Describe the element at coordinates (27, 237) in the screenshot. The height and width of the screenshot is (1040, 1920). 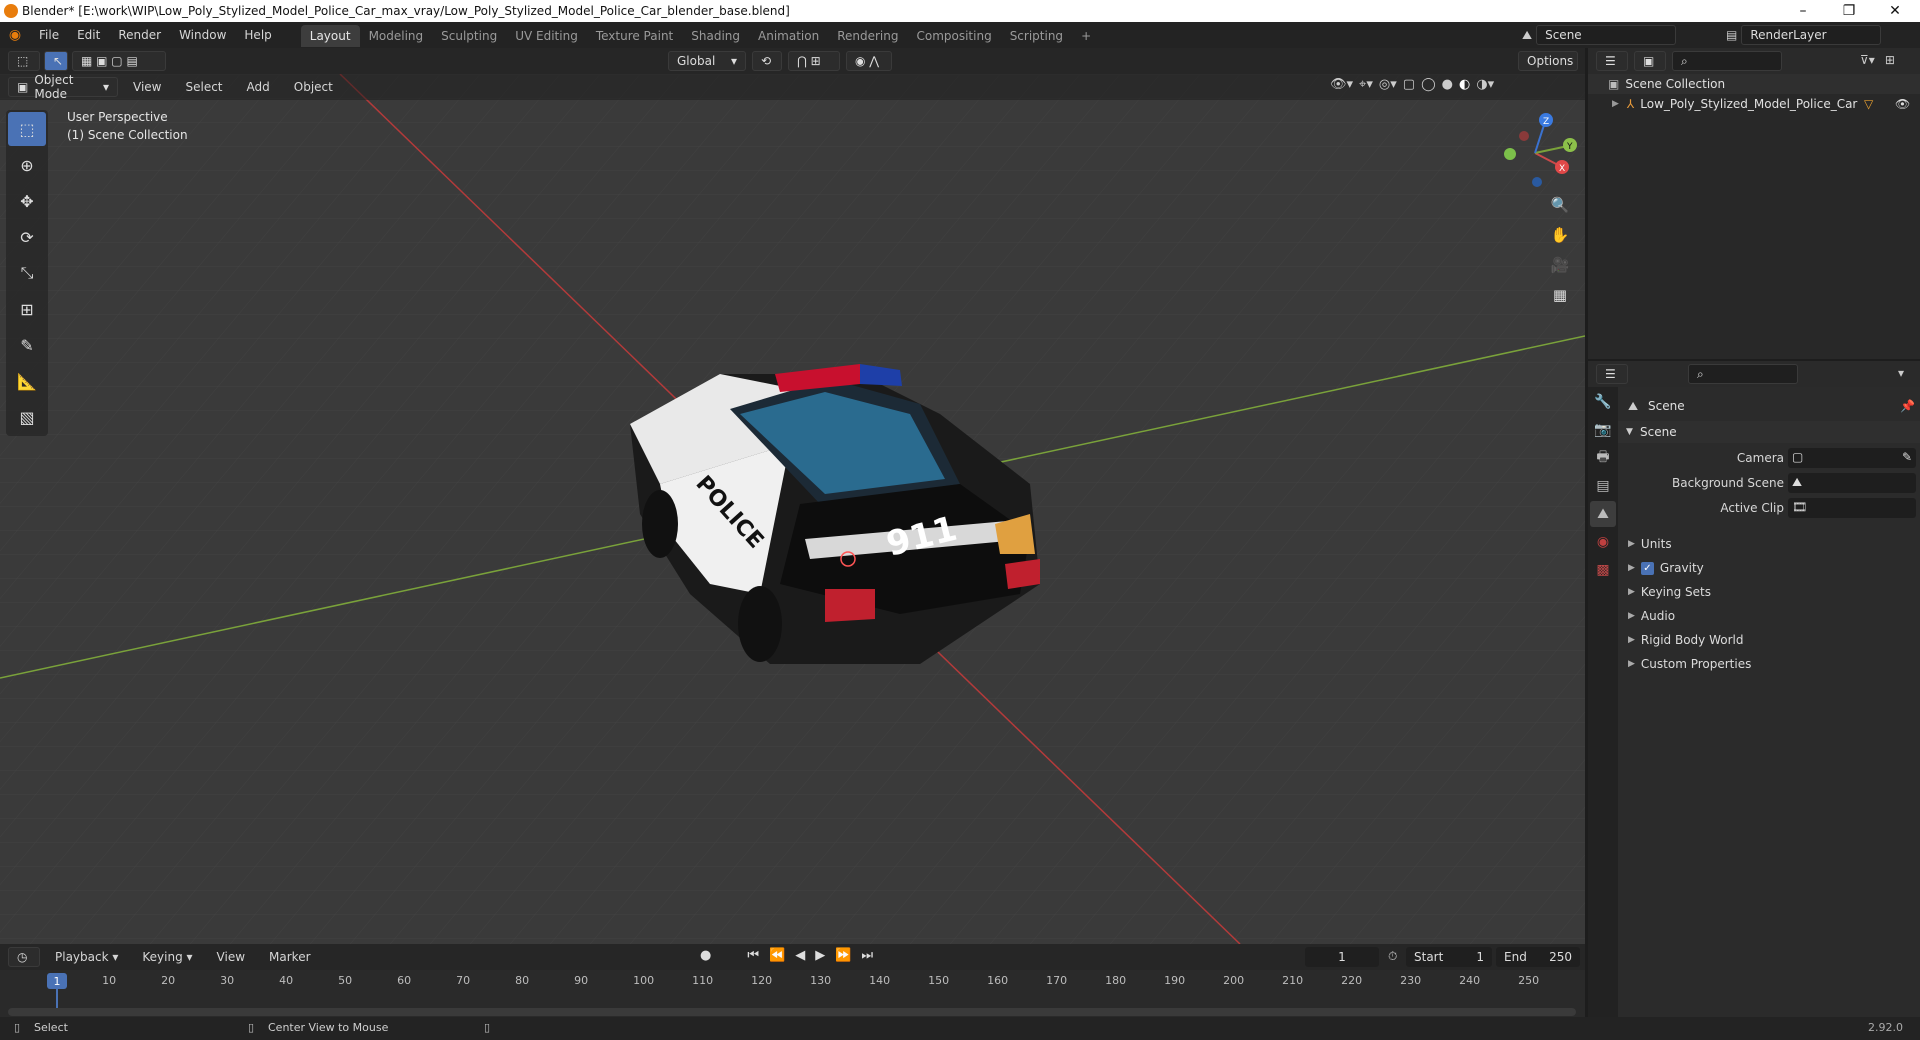
I see `rotate-tool: ⟳` at that location.